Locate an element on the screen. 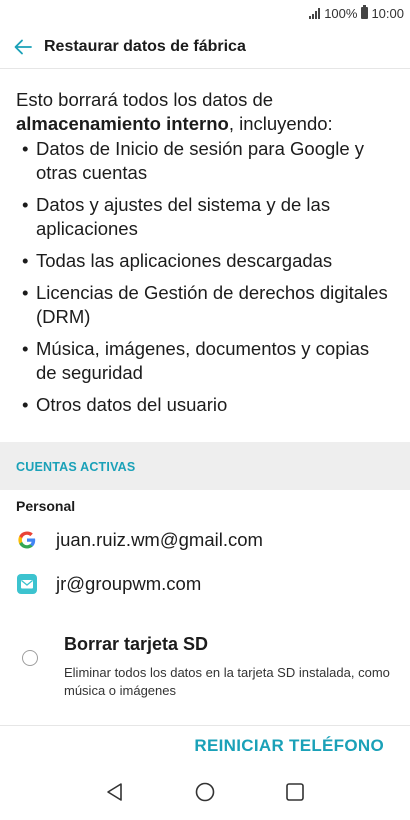  app-bar: Restaurar datos de fábrica is located at coordinates (205, 47).